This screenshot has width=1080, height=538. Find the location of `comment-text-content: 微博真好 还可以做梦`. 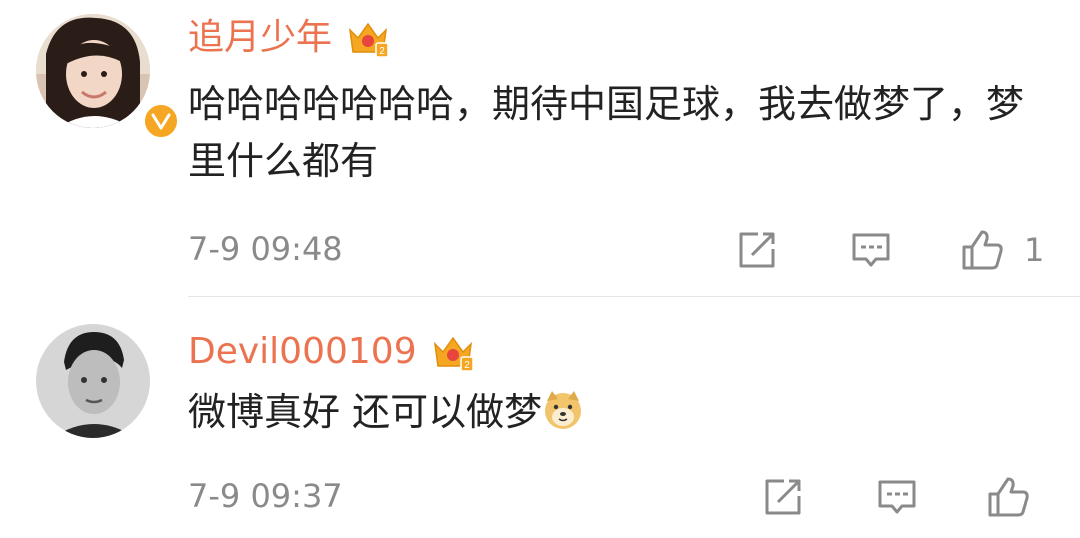

comment-text-content: 微博真好 还可以做梦 is located at coordinates (365, 412).